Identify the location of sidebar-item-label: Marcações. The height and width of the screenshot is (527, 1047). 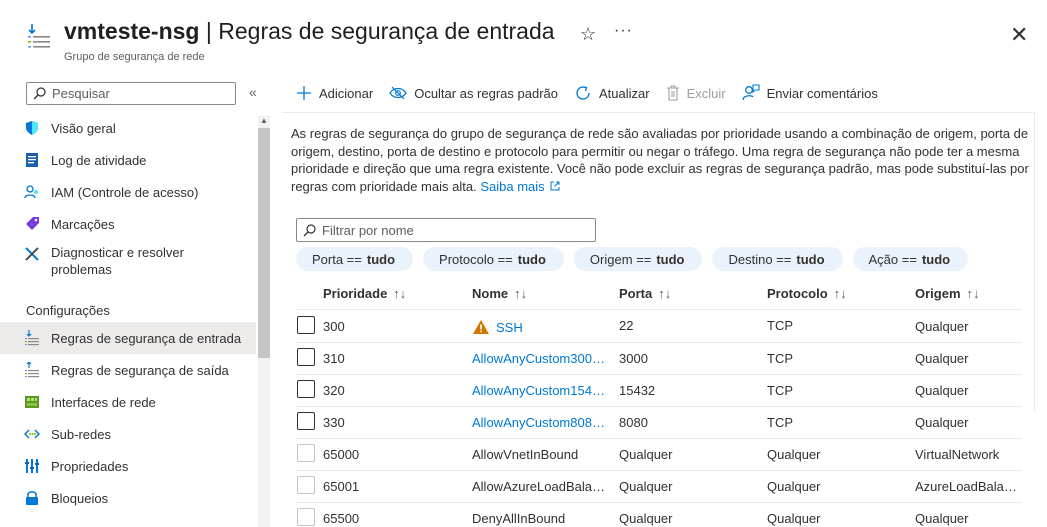
(83, 224).